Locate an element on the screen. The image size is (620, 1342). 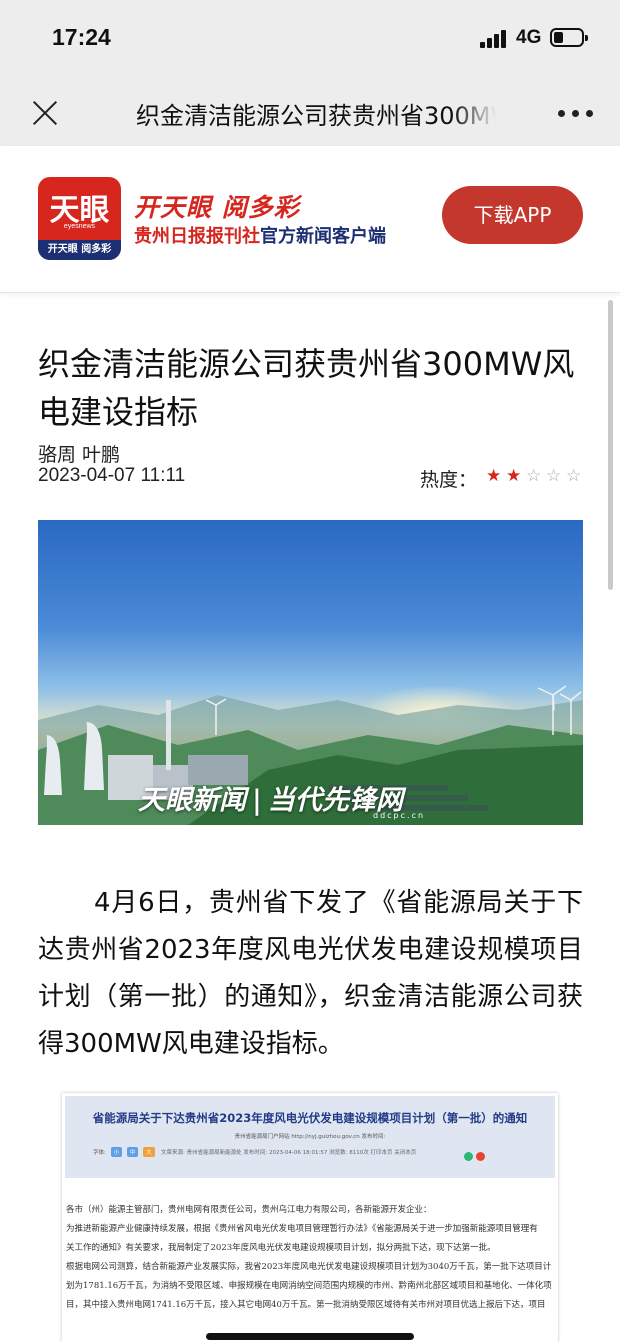
font-size-small: 小 is located at coordinates (116, 1152).